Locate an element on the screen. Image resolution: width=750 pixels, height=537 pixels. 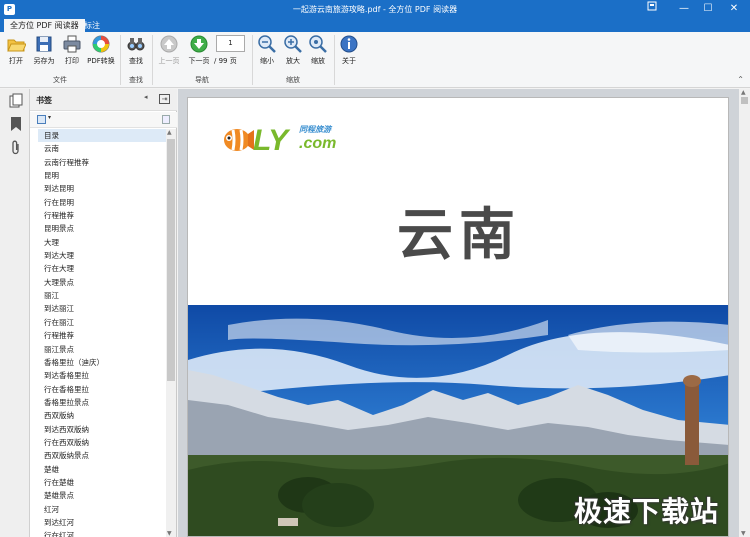
print-label: 打印 is located at coordinates (72, 61).